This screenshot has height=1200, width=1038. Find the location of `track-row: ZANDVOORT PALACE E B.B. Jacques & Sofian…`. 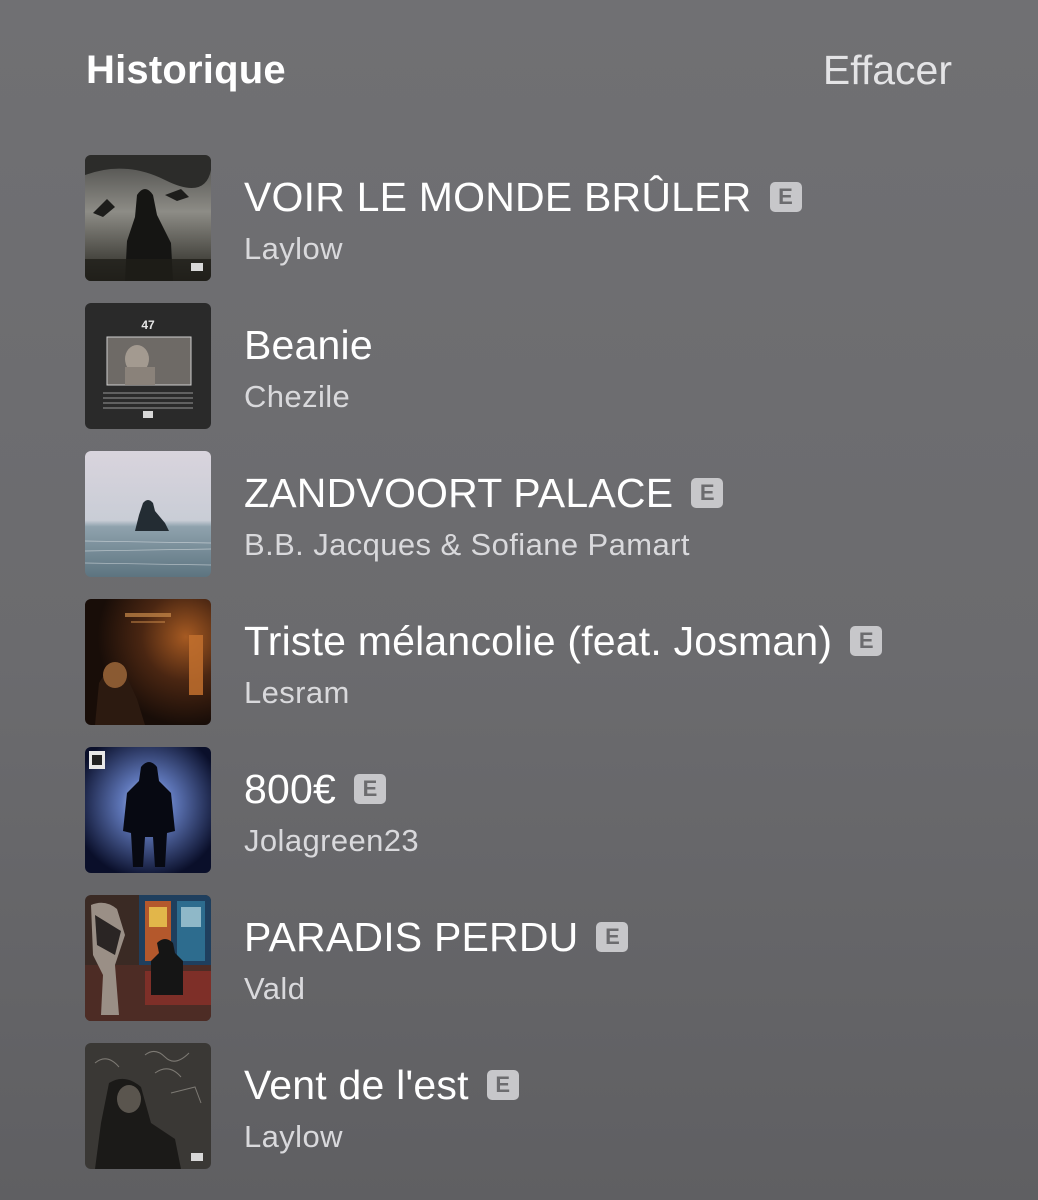

track-row: ZANDVOORT PALACE E B.B. Jacques & Sofian… is located at coordinates (561, 525).